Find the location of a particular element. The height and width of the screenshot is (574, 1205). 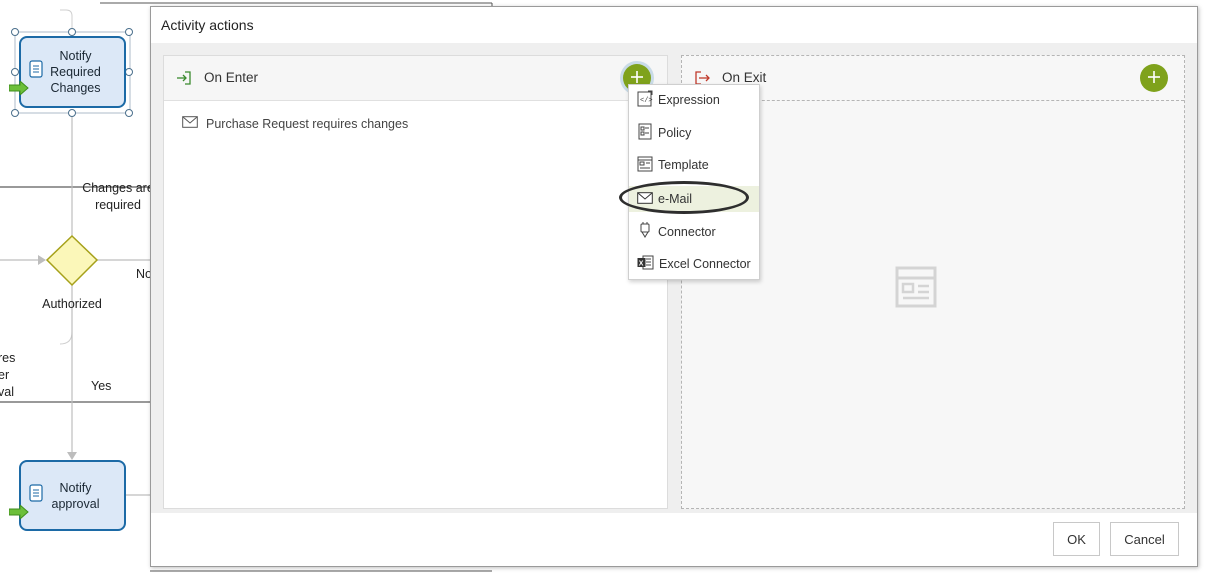

on-enter-title: On Enter is located at coordinates (231, 77).